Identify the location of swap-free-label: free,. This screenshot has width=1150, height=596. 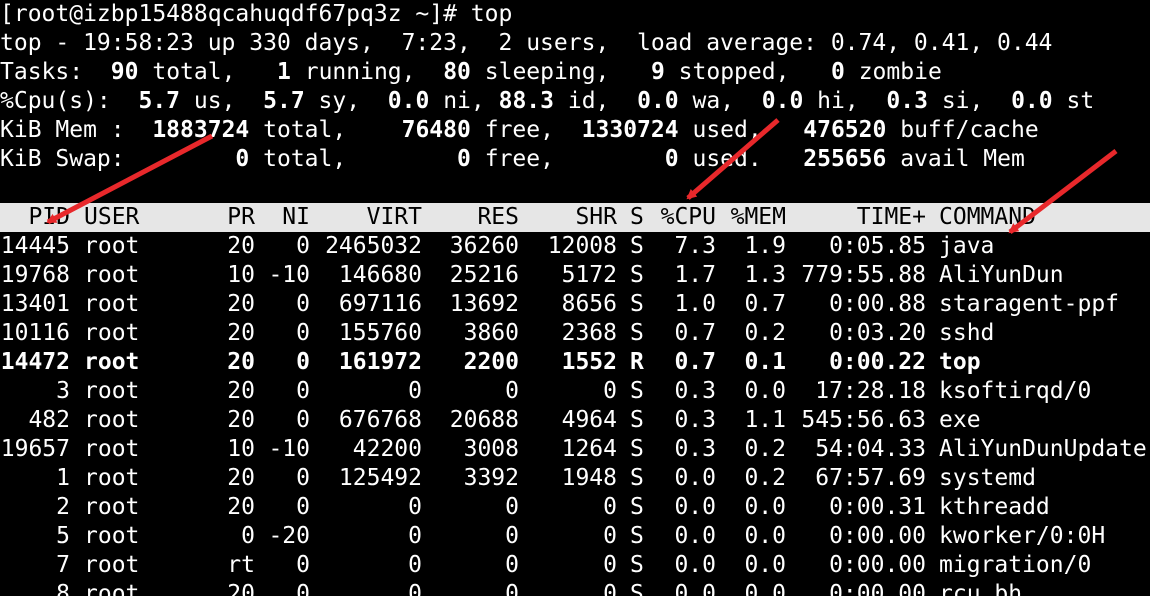
(519, 159).